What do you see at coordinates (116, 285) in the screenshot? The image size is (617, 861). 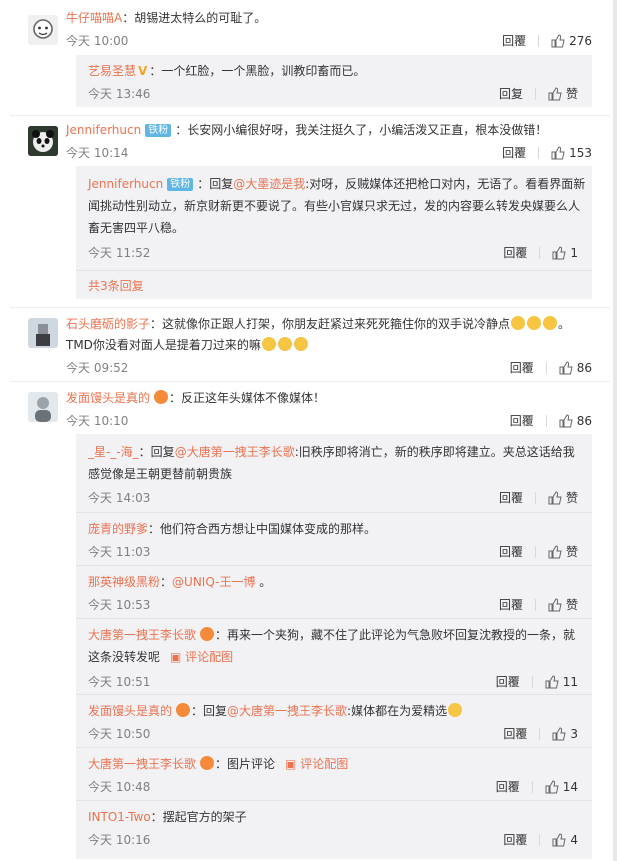 I see `more-replies-link: 共3条回复` at bounding box center [116, 285].